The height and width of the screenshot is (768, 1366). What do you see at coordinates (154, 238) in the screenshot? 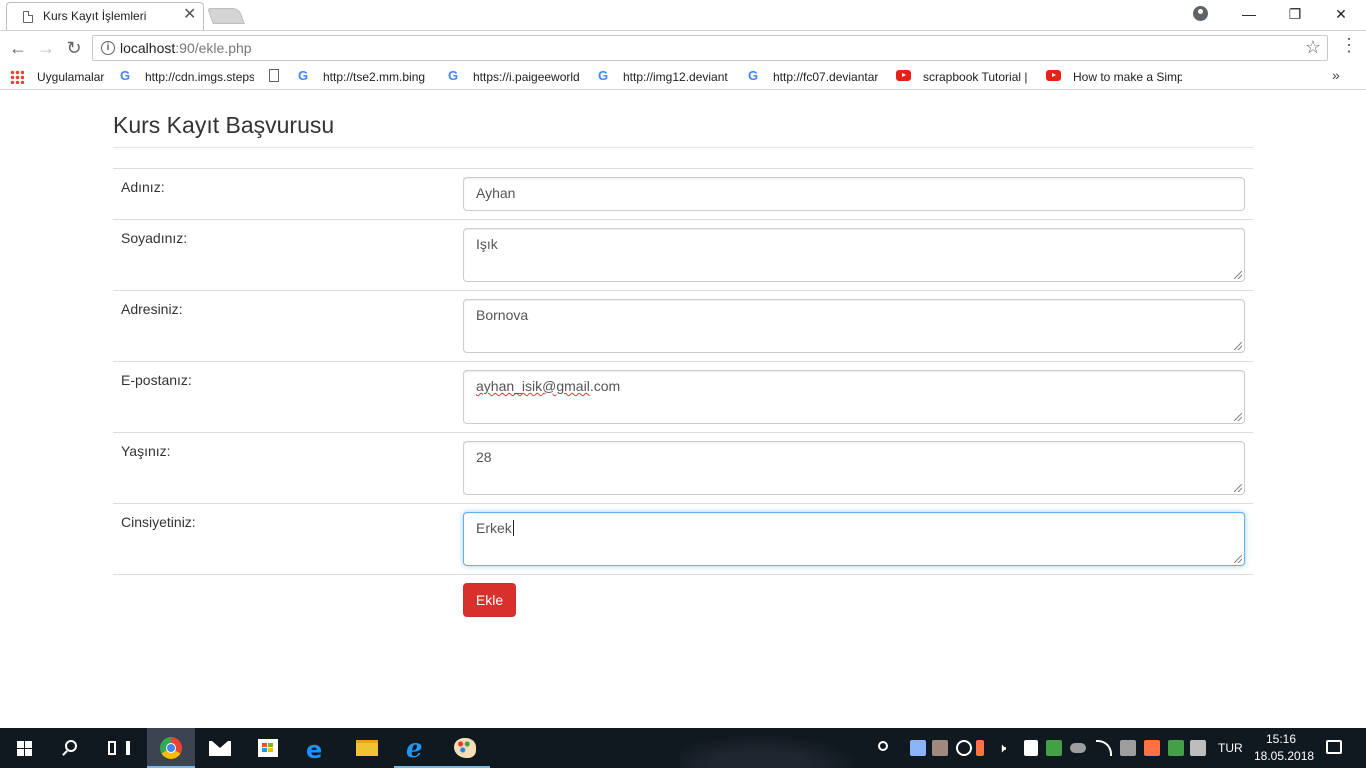
I see `field-label: Soyadınız:` at bounding box center [154, 238].